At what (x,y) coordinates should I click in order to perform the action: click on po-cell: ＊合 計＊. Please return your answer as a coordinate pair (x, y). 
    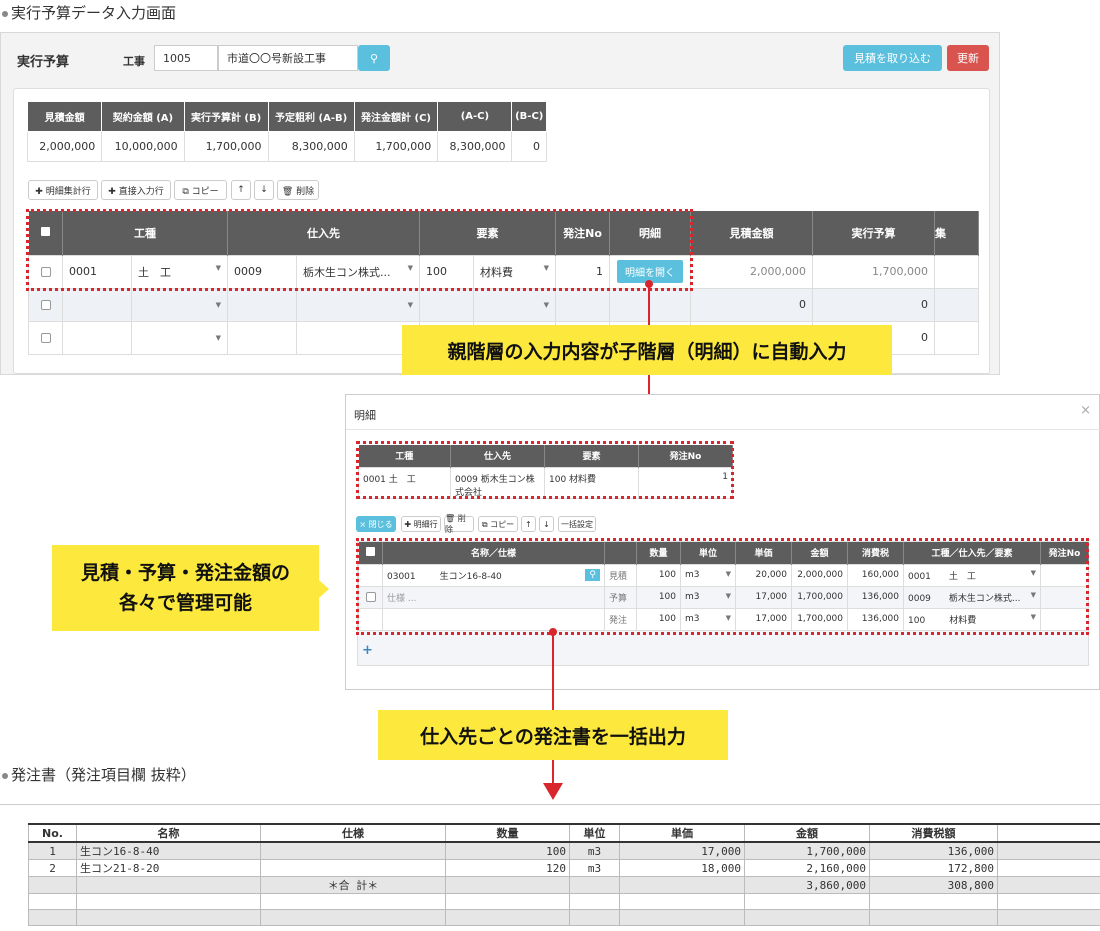
    Looking at the image, I should click on (353, 885).